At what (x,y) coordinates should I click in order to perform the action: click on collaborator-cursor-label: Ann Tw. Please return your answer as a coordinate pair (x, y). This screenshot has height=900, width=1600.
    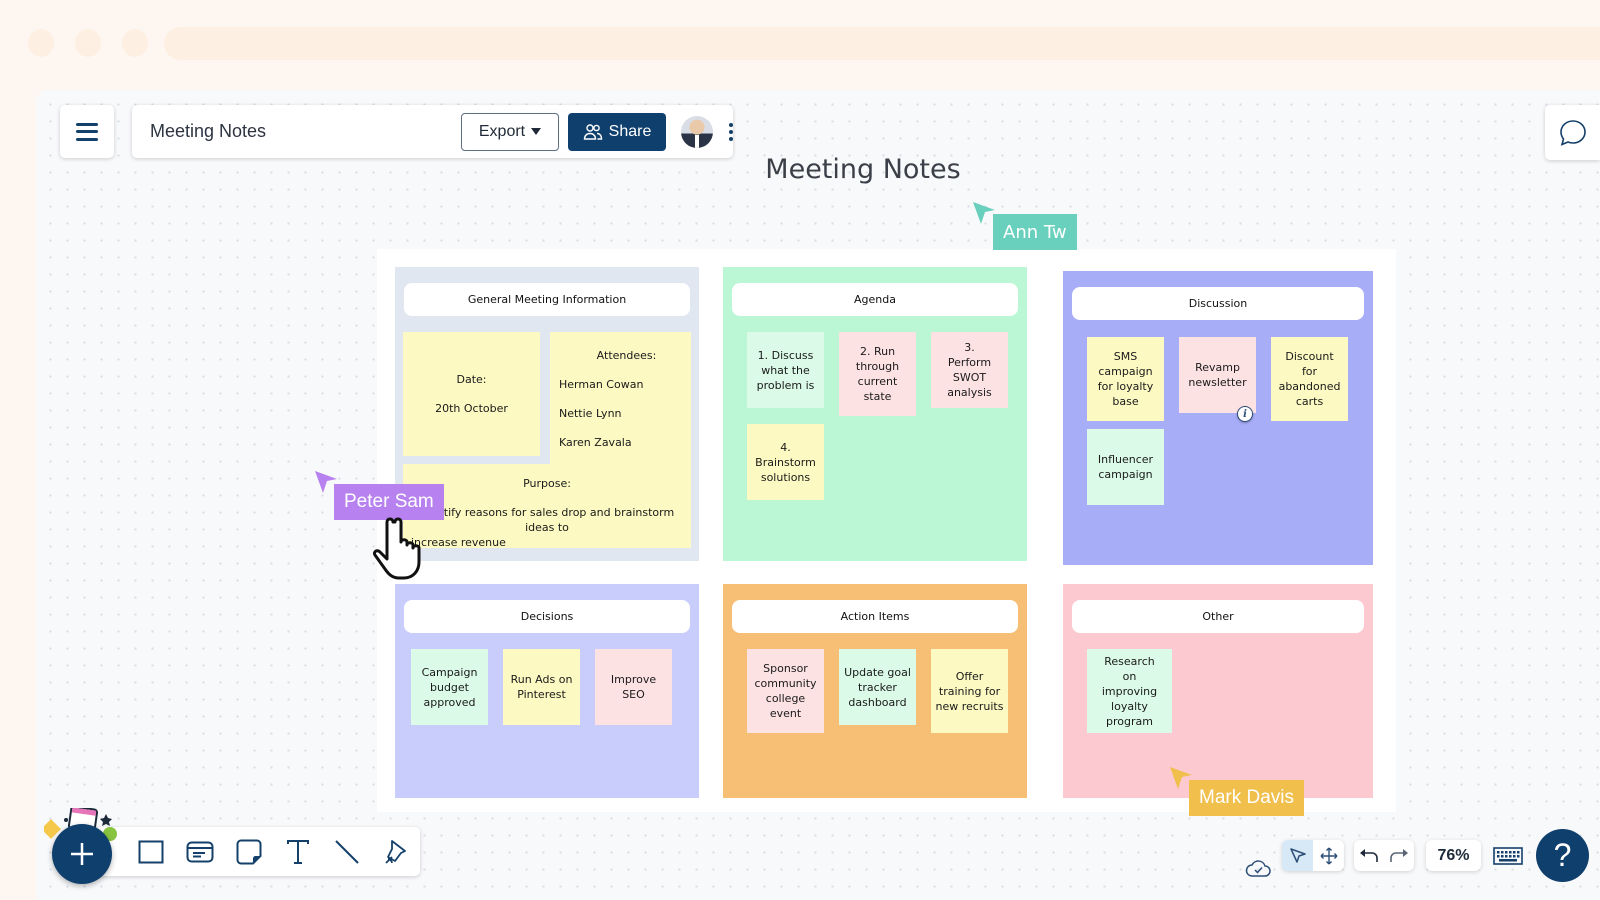
    Looking at the image, I should click on (1035, 232).